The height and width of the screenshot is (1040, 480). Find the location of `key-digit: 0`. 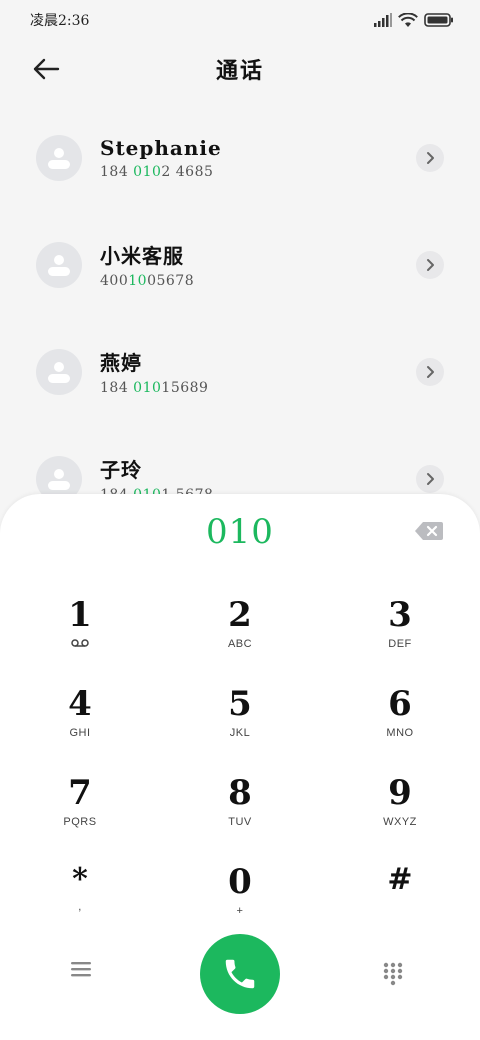

key-digit: 0 is located at coordinates (240, 882).